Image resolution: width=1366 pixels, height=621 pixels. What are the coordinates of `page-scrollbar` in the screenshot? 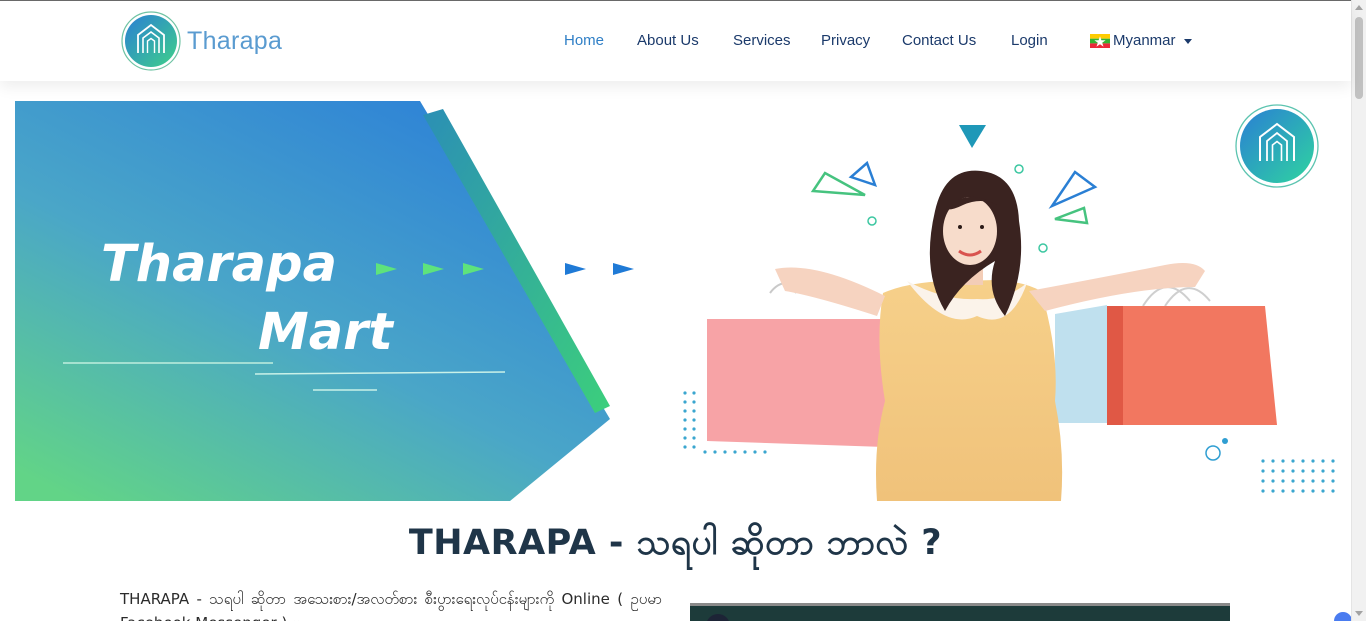 It's located at (1358, 310).